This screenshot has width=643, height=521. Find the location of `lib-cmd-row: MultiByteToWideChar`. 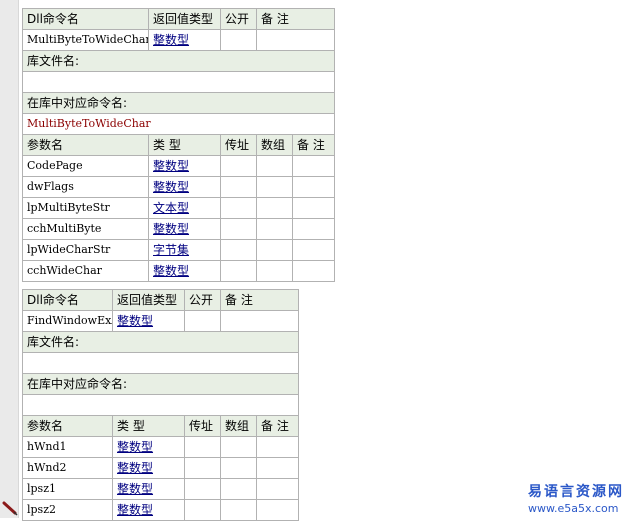

lib-cmd-row: MultiByteToWideChar is located at coordinates (178, 124).